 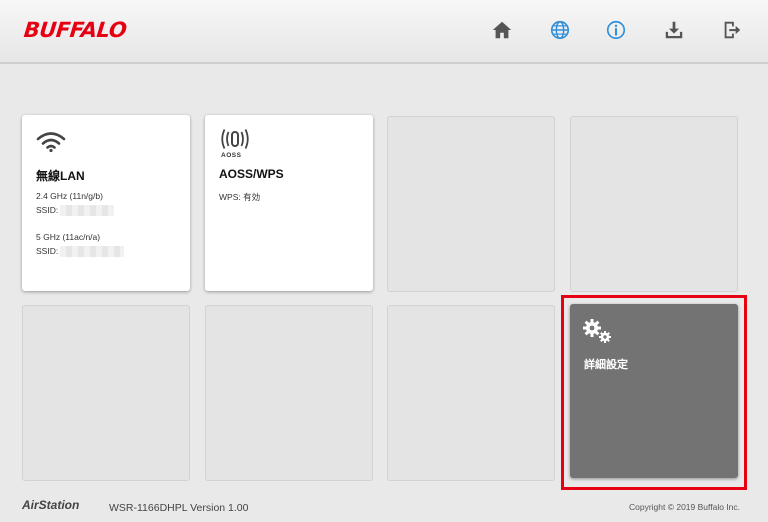 I want to click on firmware-download-button, so click(x=674, y=30).